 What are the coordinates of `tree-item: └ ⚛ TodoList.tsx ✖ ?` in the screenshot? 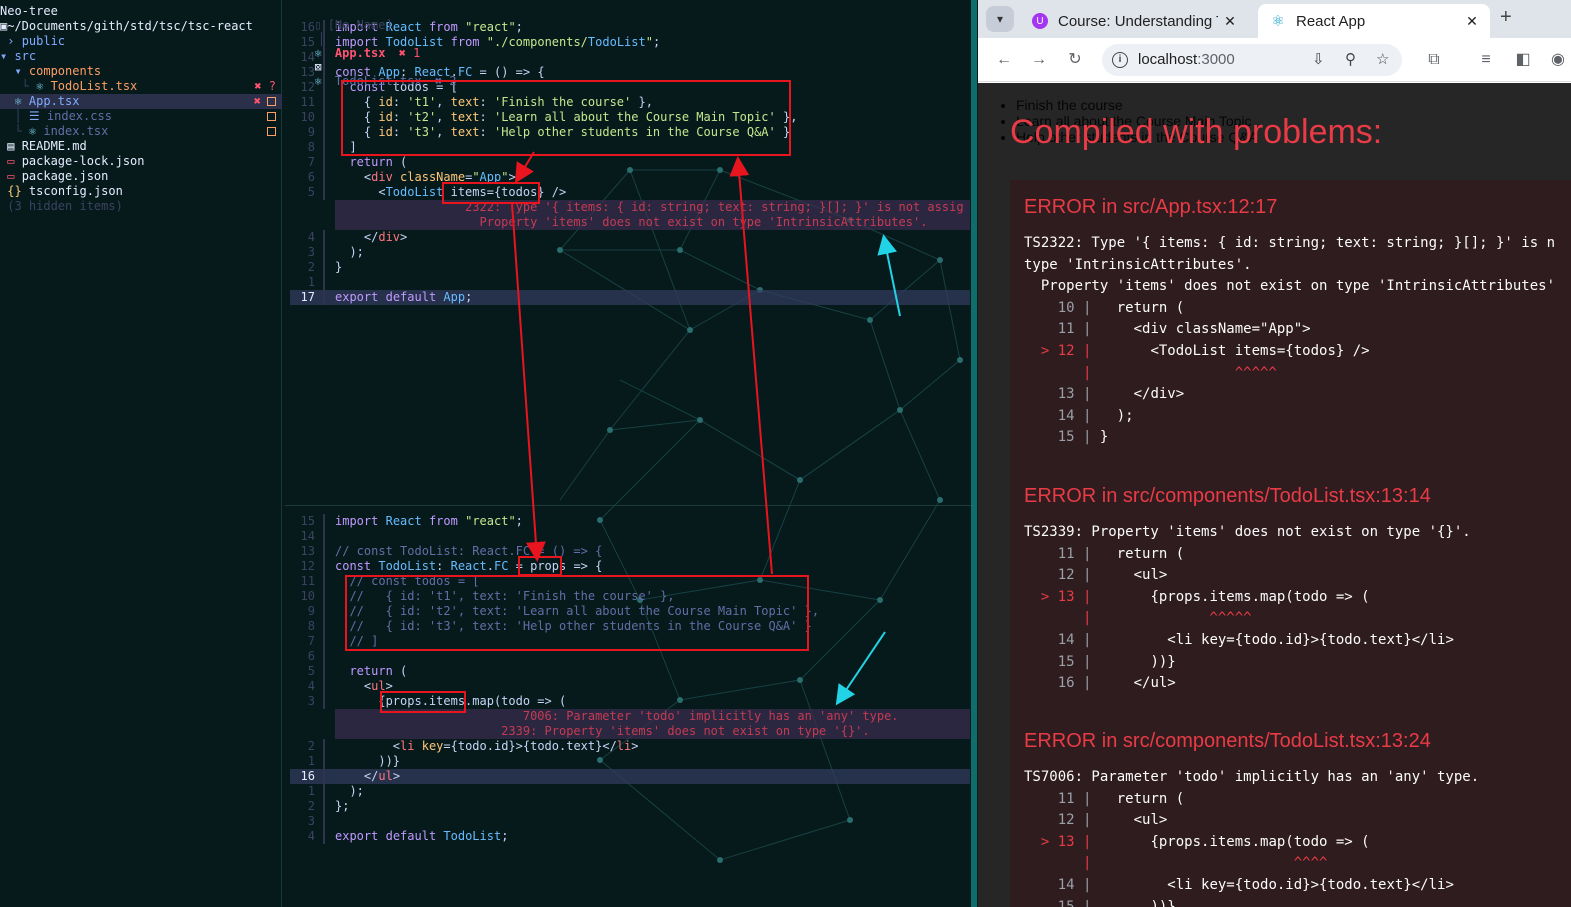 It's located at (141, 86).